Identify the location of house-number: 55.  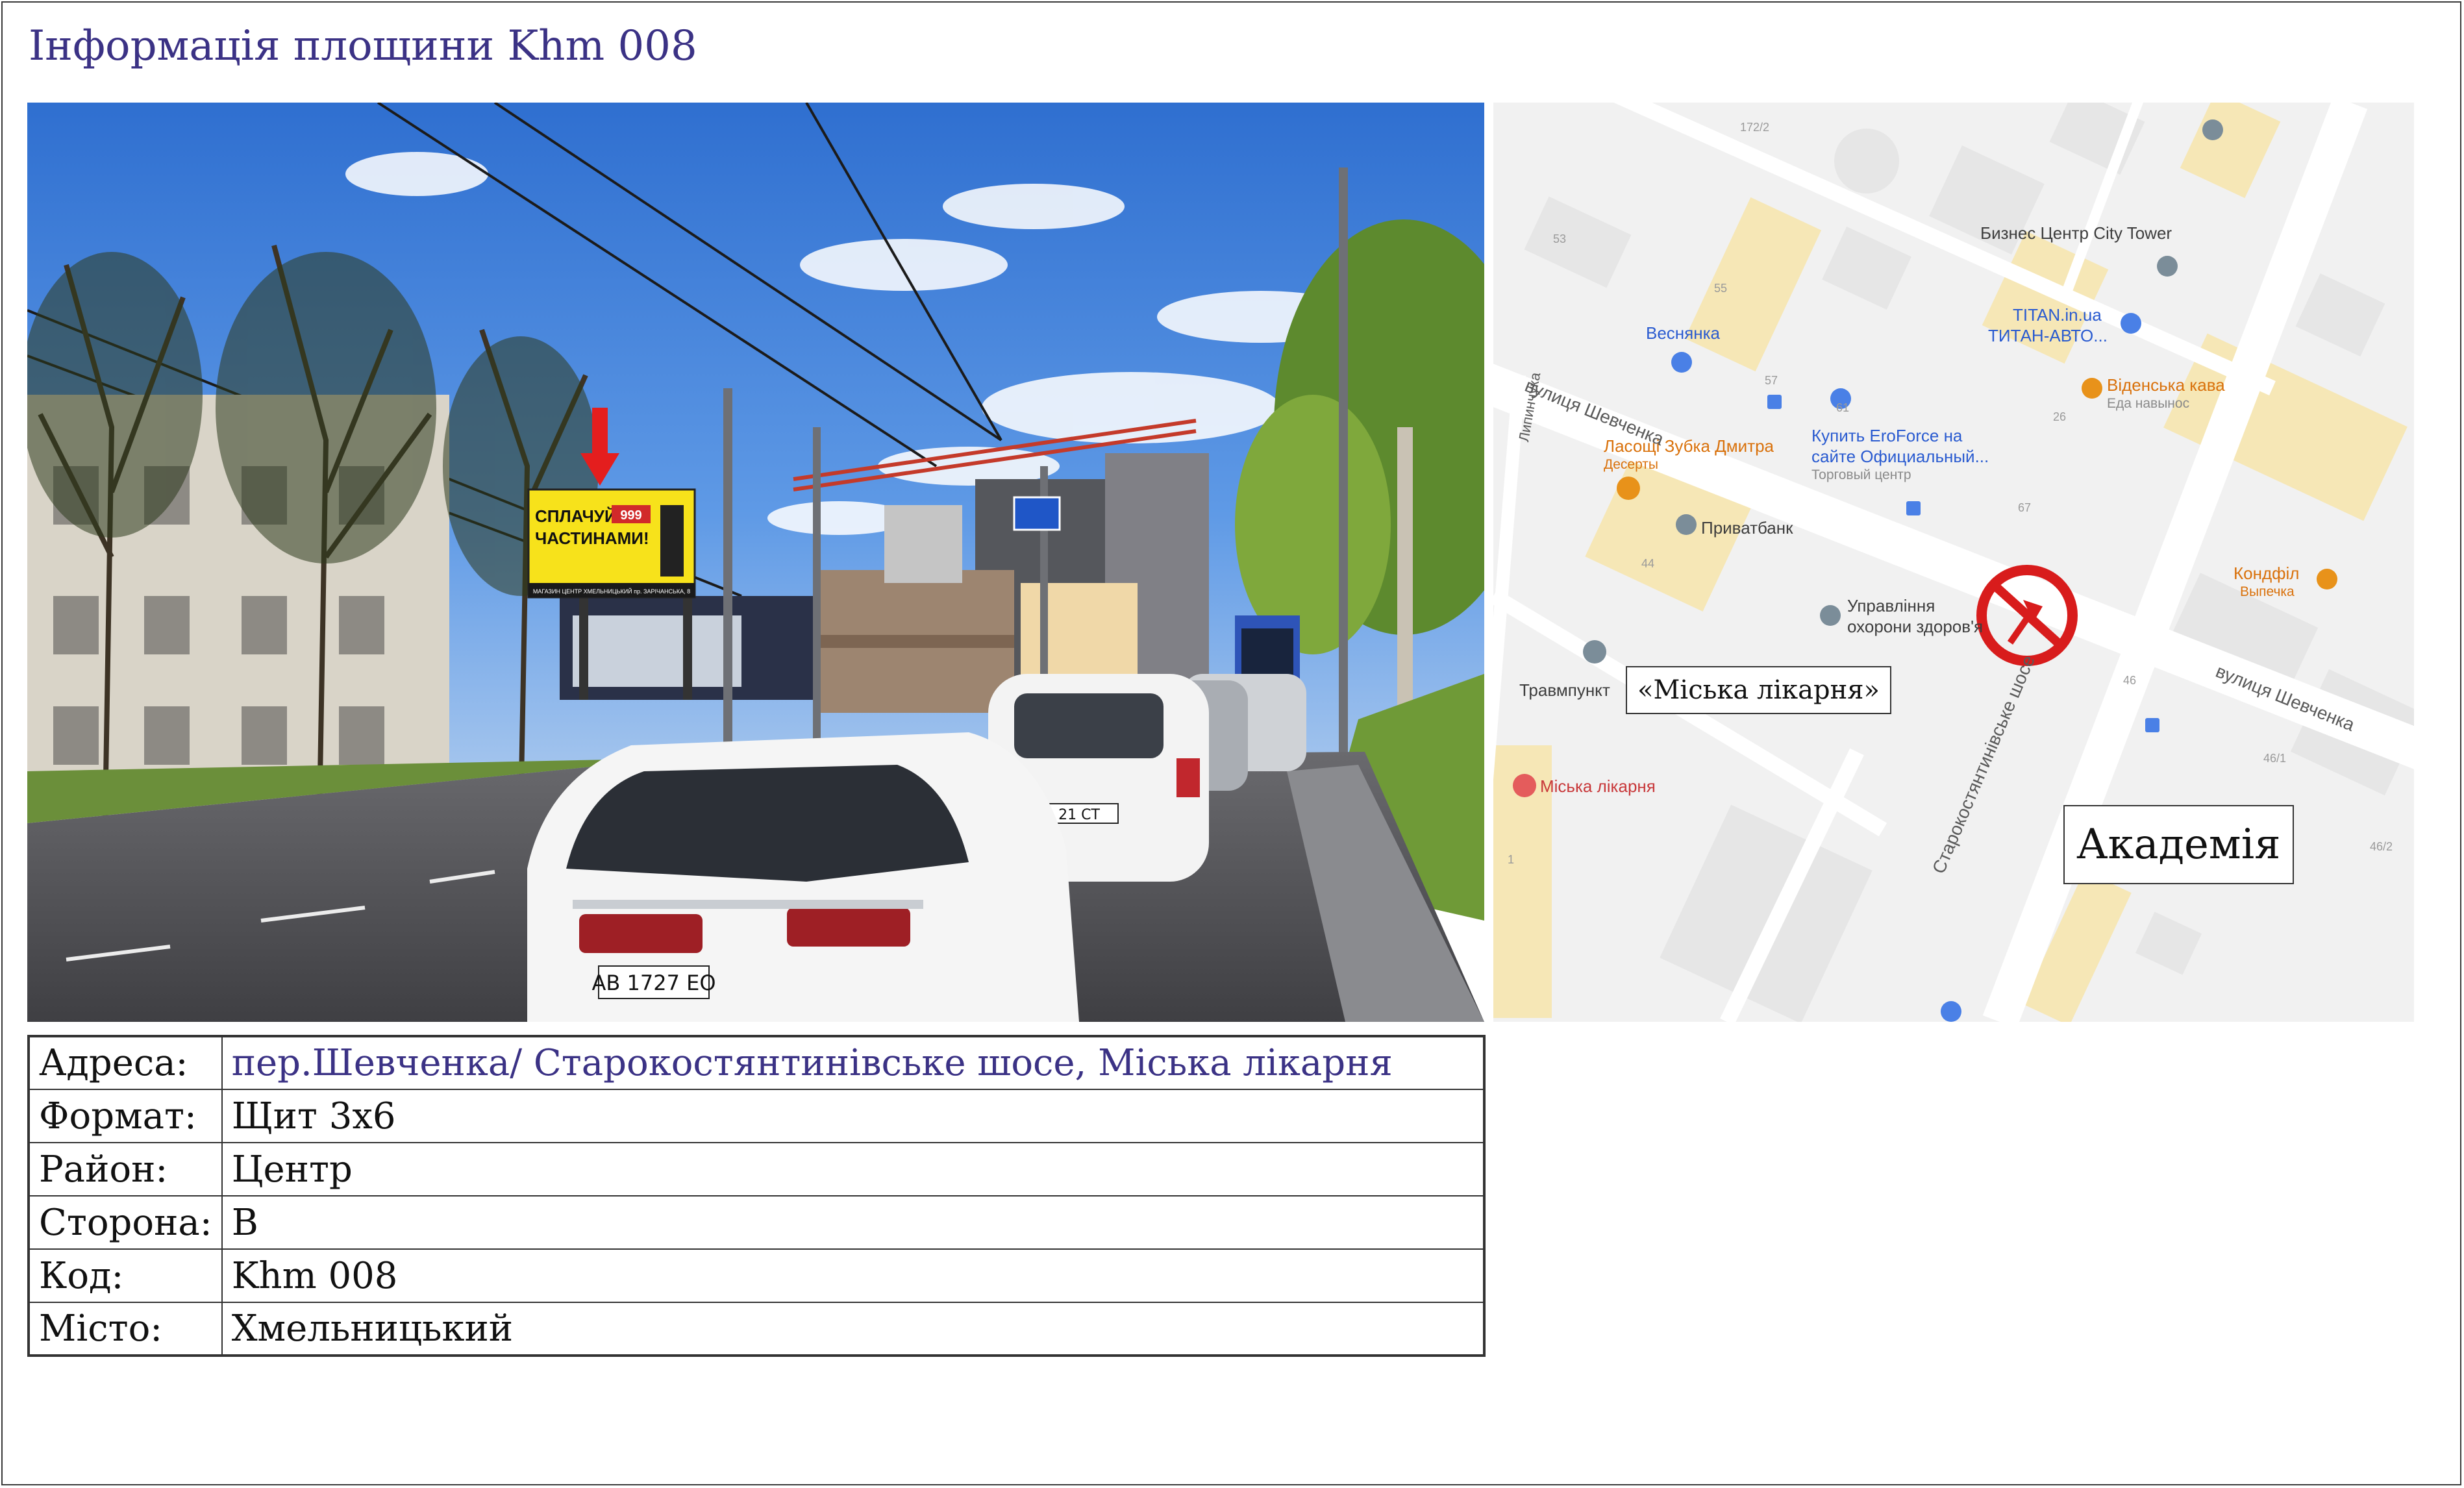
(1721, 288).